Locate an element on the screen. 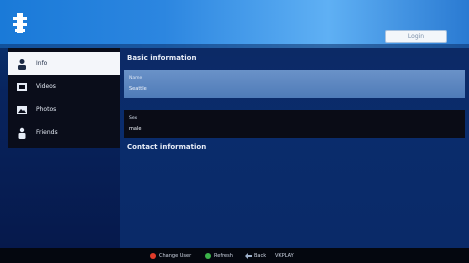  hint-label: Change User is located at coordinates (175, 255).